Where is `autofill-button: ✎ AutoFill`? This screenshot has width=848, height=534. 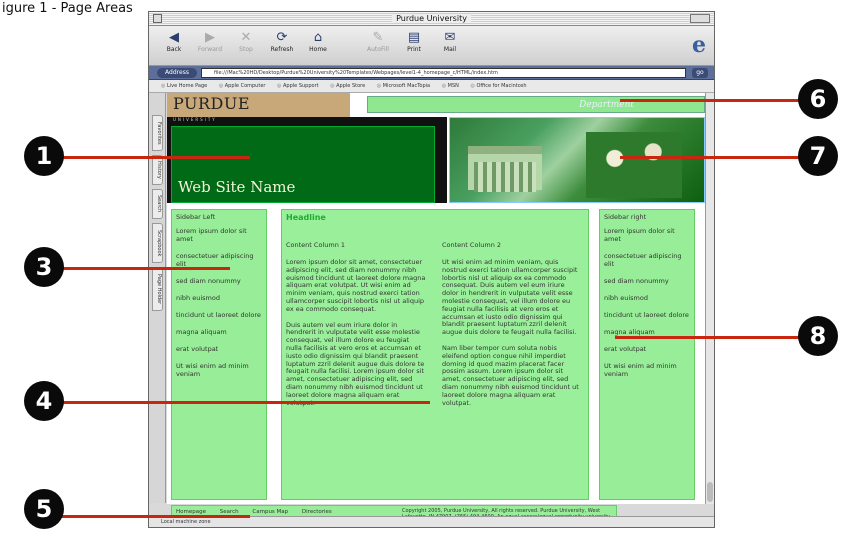 autofill-button: ✎ AutoFill is located at coordinates (378, 41).